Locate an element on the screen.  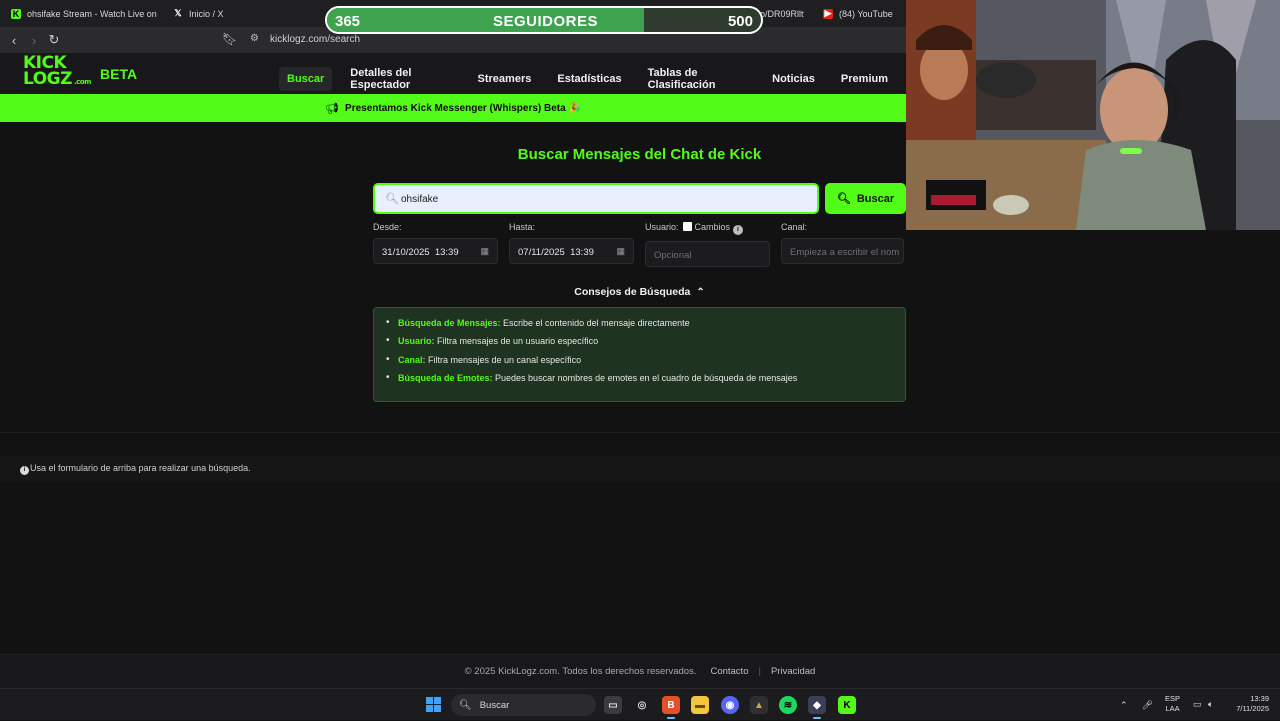
channel-filter-placeholder: Empieza a escribir el nom is located at coordinates (845, 252).